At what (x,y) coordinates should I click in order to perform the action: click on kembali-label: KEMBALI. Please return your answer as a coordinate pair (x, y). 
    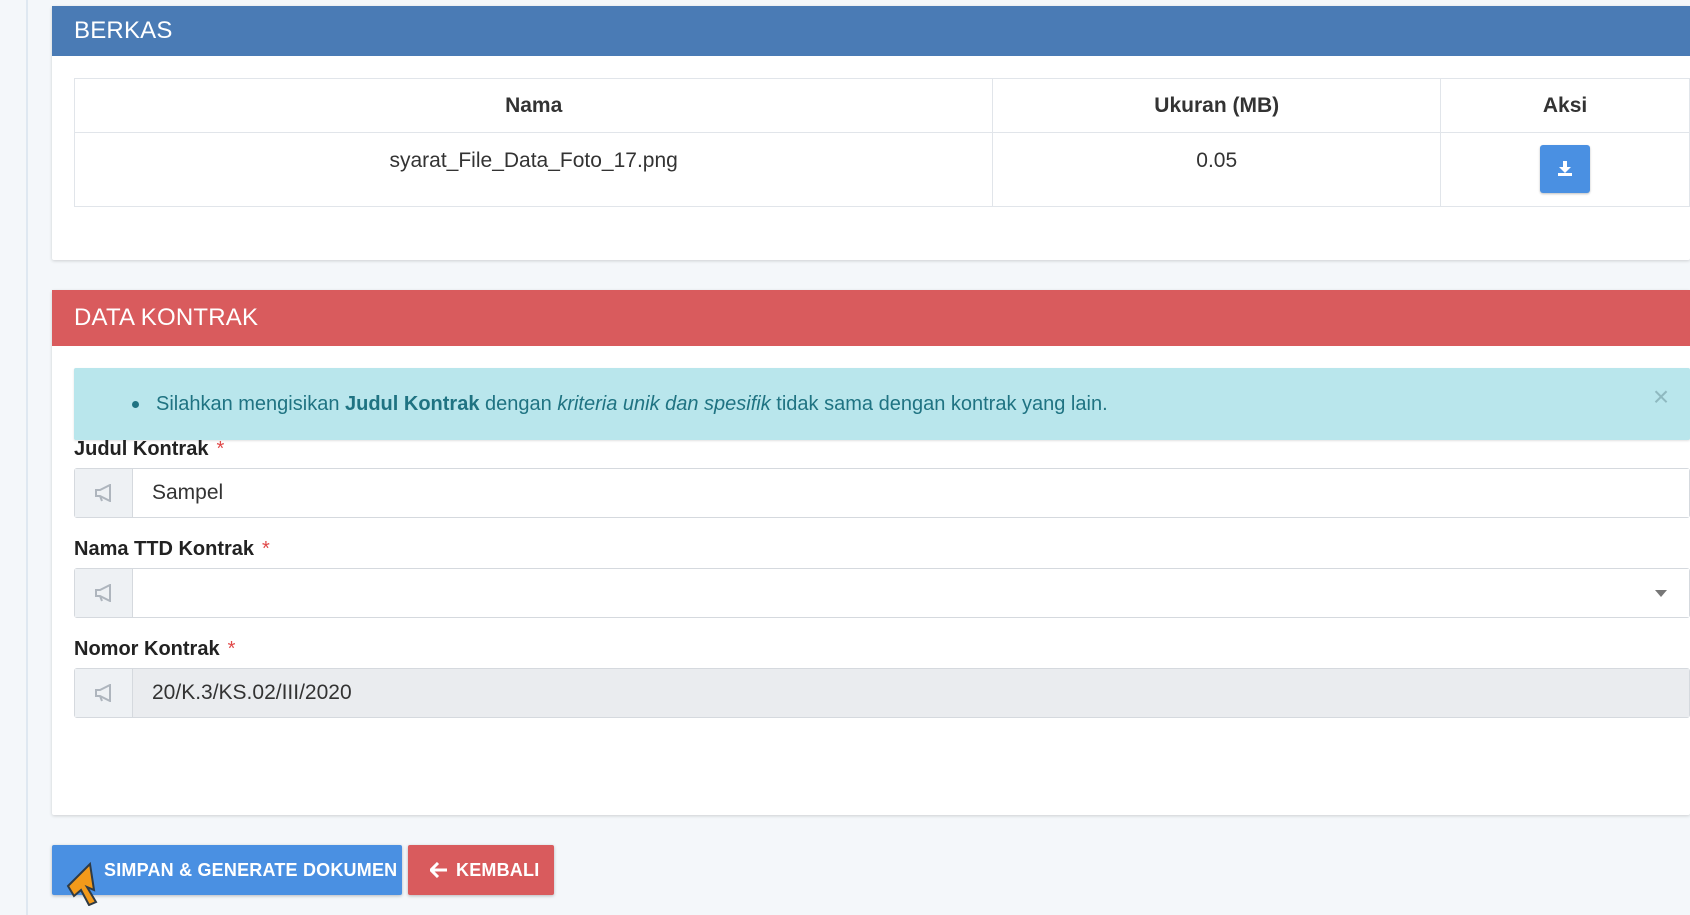
    Looking at the image, I should click on (498, 870).